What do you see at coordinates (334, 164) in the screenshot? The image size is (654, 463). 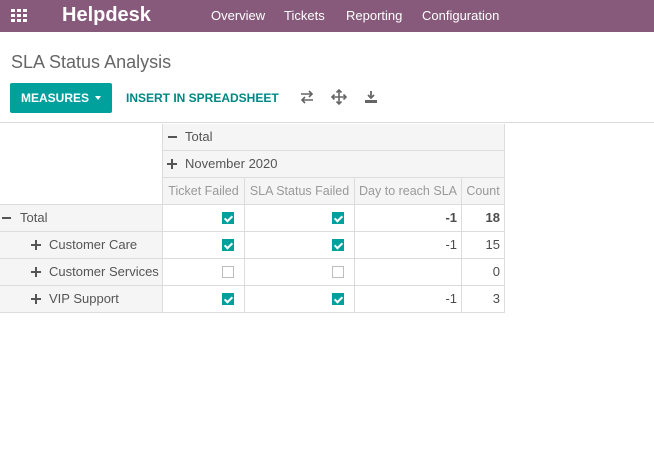 I see `col-header-month: November 2020` at bounding box center [334, 164].